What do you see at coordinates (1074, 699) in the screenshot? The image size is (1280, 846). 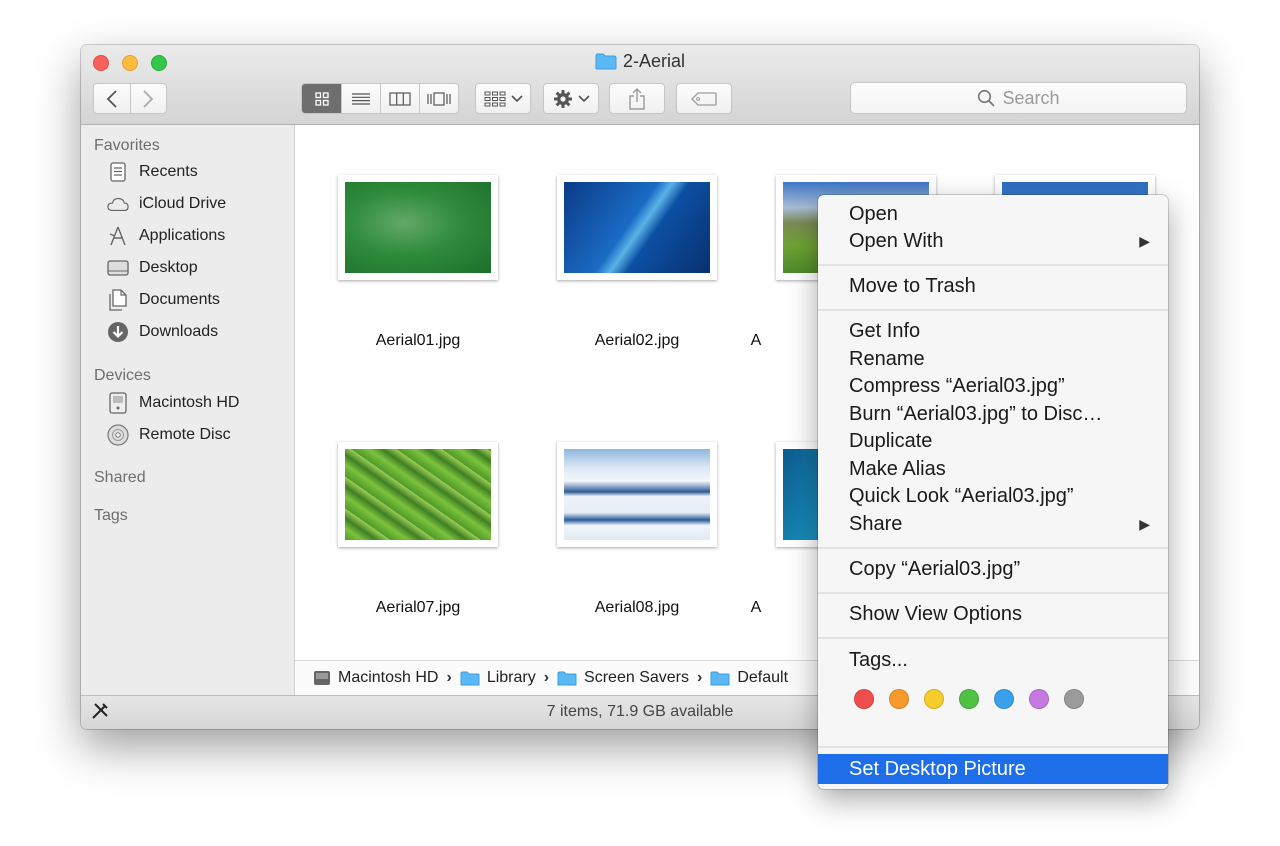 I see `tag-gray-button` at bounding box center [1074, 699].